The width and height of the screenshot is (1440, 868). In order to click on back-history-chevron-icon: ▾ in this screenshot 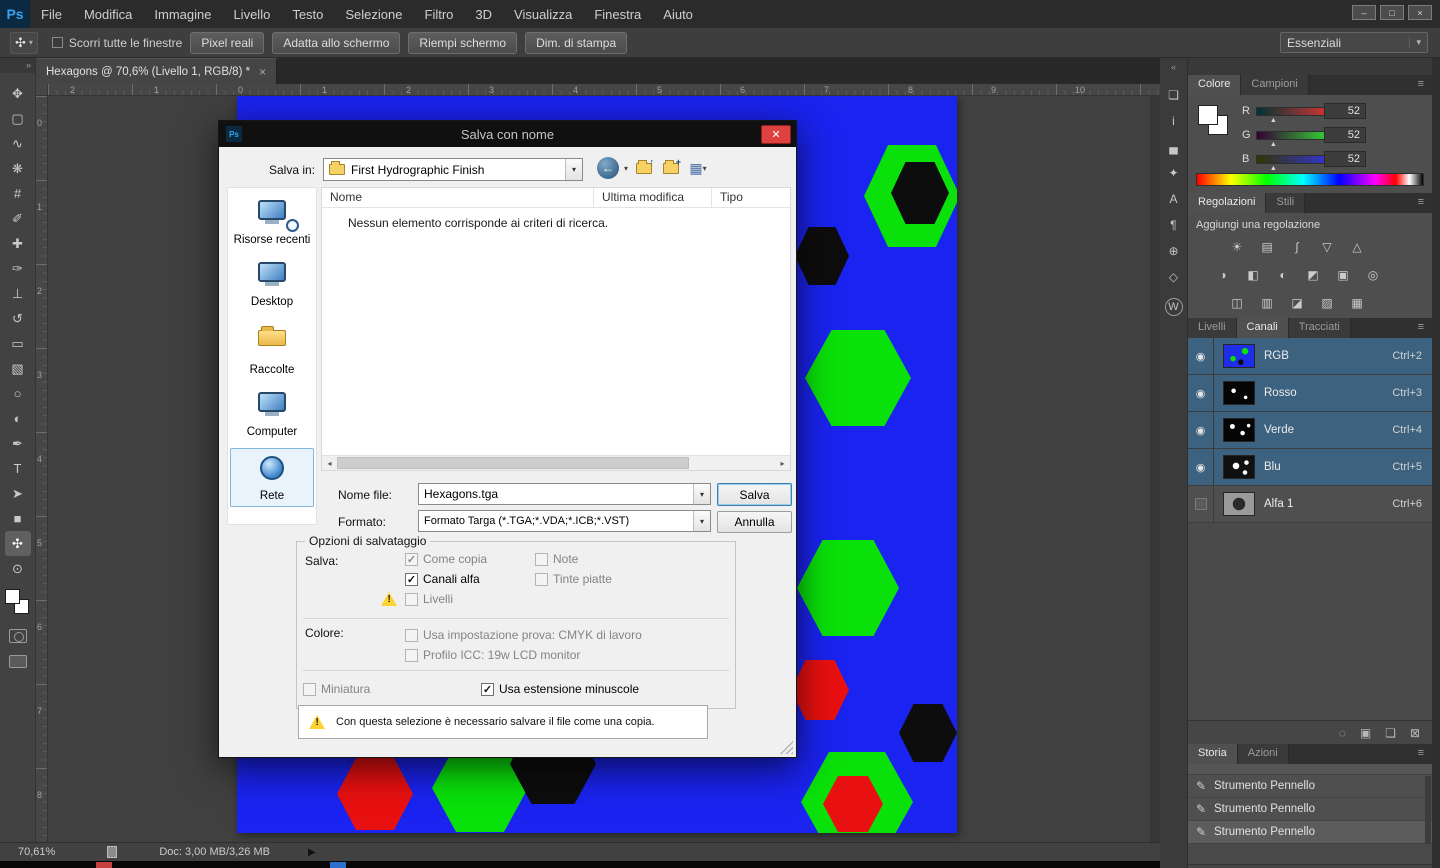, I will do `click(626, 168)`.